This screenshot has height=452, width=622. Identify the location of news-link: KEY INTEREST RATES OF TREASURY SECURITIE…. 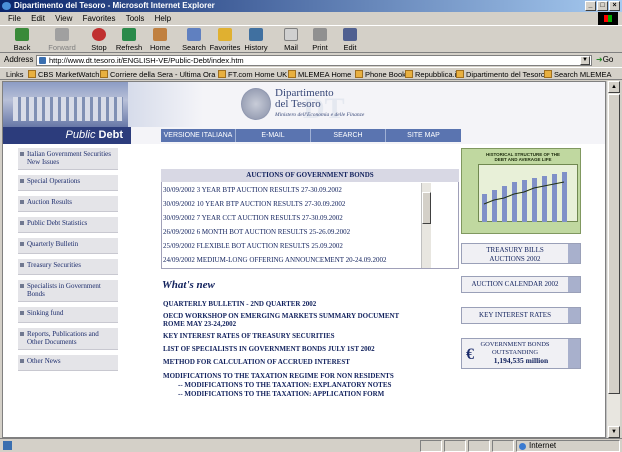
(249, 336).